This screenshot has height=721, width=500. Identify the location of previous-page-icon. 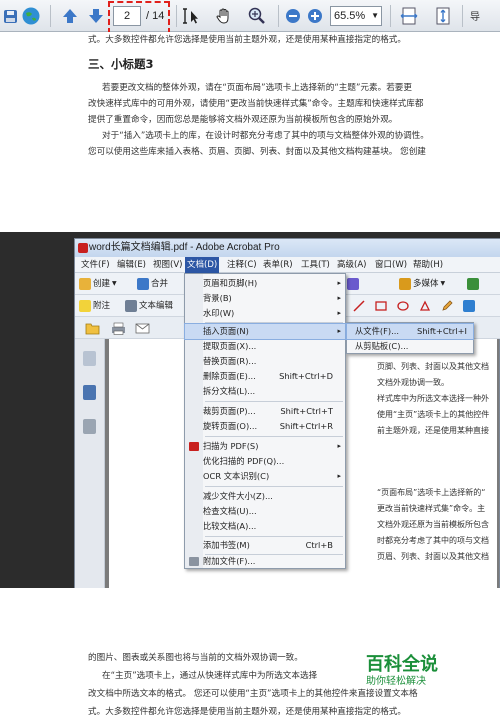
(70, 16).